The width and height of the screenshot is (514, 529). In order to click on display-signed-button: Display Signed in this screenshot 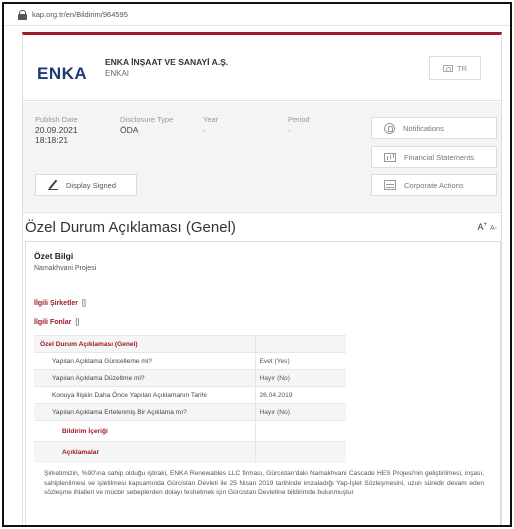, I will do `click(86, 185)`.